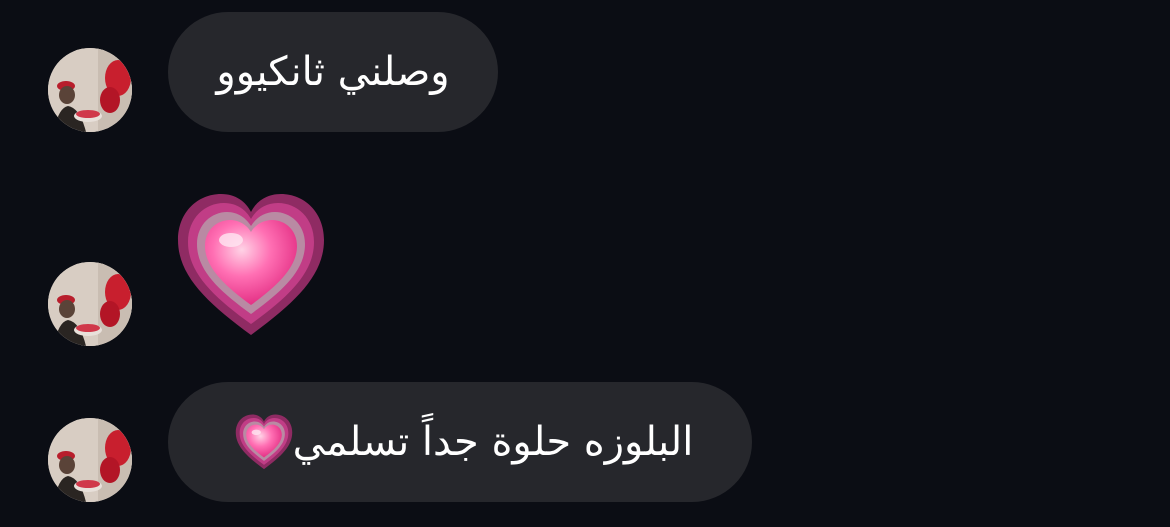 Image resolution: width=1170 pixels, height=527 pixels. What do you see at coordinates (251, 265) in the screenshot?
I see `growing-heart-emoji` at bounding box center [251, 265].